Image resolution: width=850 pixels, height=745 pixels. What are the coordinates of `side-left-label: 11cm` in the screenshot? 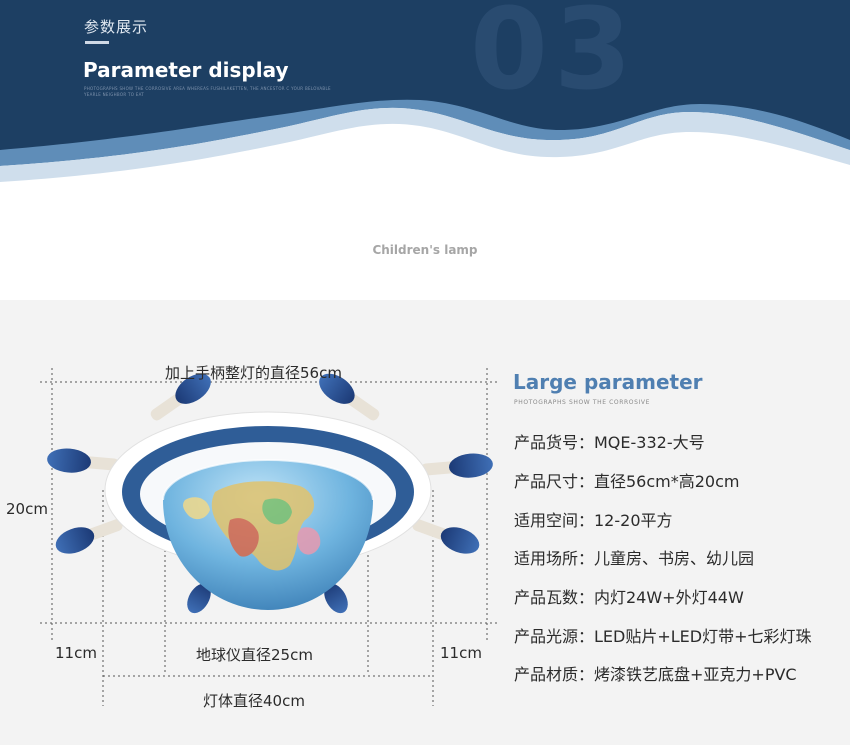 It's located at (76, 653).